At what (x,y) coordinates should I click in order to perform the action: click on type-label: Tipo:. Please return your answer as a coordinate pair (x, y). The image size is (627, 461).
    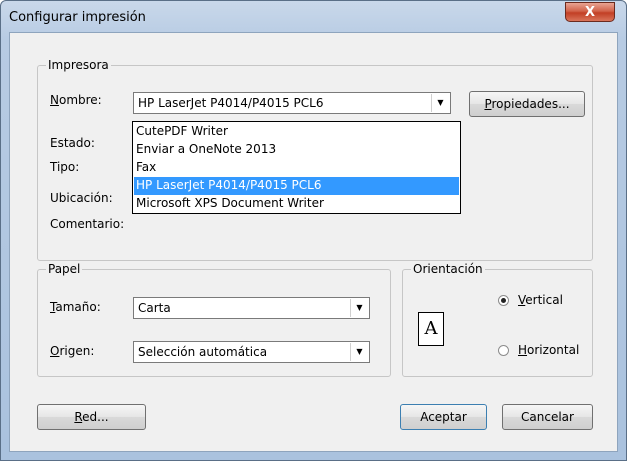
    Looking at the image, I should click on (65, 167).